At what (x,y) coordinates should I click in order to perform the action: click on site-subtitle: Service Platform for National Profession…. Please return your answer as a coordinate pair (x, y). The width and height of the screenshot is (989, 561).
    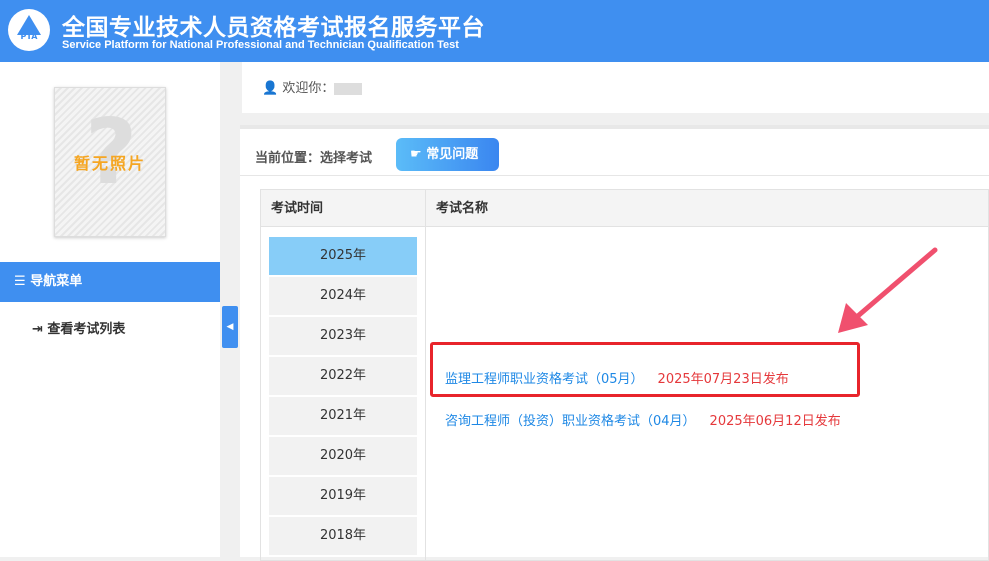
    Looking at the image, I should click on (260, 45).